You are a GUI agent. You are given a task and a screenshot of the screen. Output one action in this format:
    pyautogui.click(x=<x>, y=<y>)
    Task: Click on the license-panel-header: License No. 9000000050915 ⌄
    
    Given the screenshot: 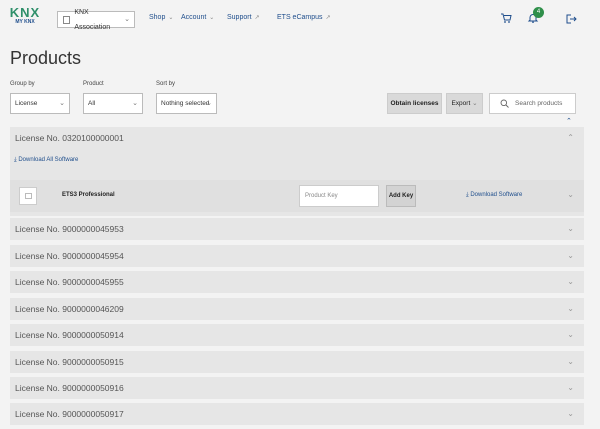 What is the action you would take?
    pyautogui.click(x=297, y=362)
    